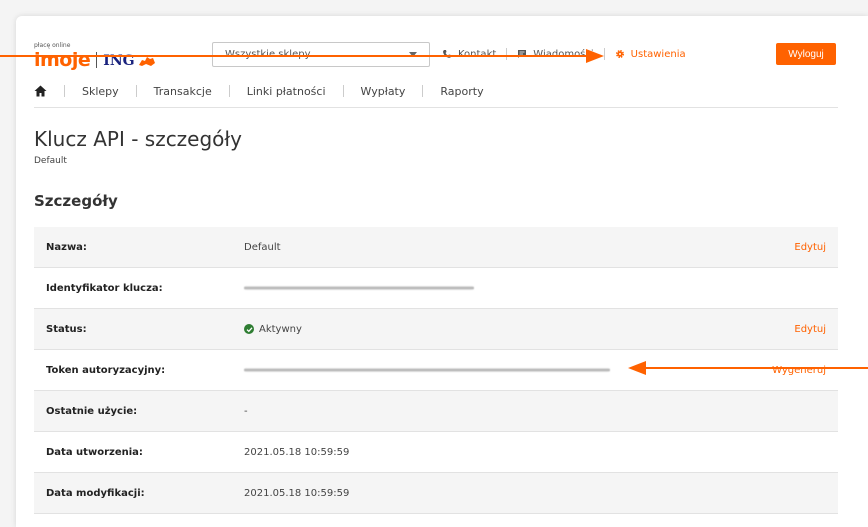  I want to click on top-links: Kontakt Wiadomości Ustawienia, so click(564, 54).